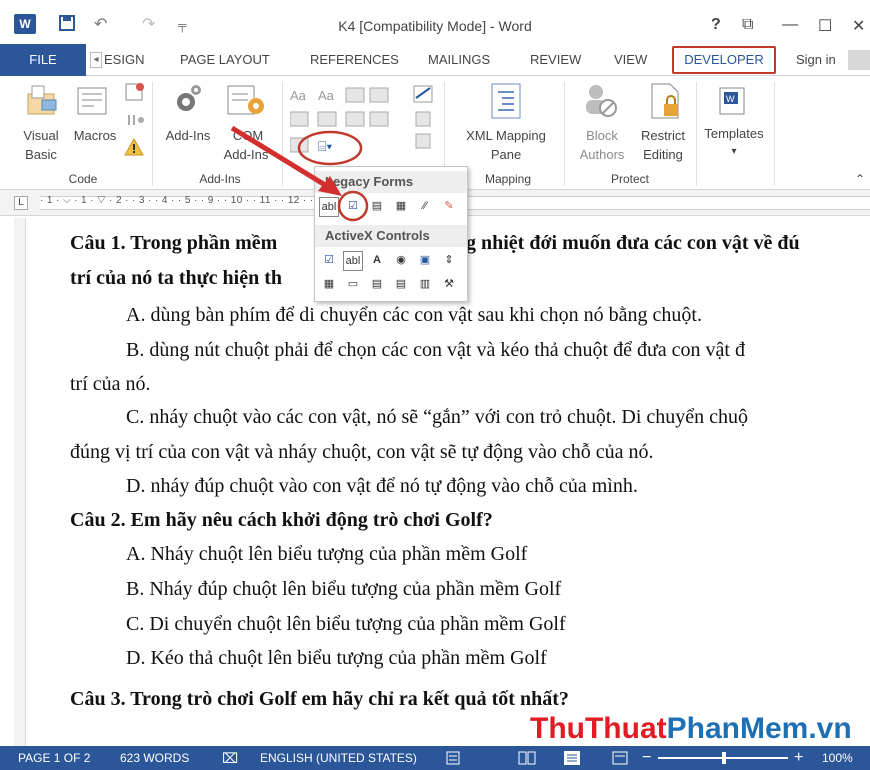  I want to click on templates-dropdown-caret: ▾, so click(734, 151).